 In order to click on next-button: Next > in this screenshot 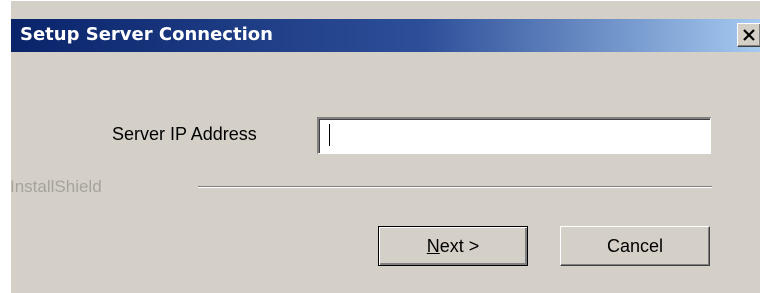, I will do `click(453, 246)`.